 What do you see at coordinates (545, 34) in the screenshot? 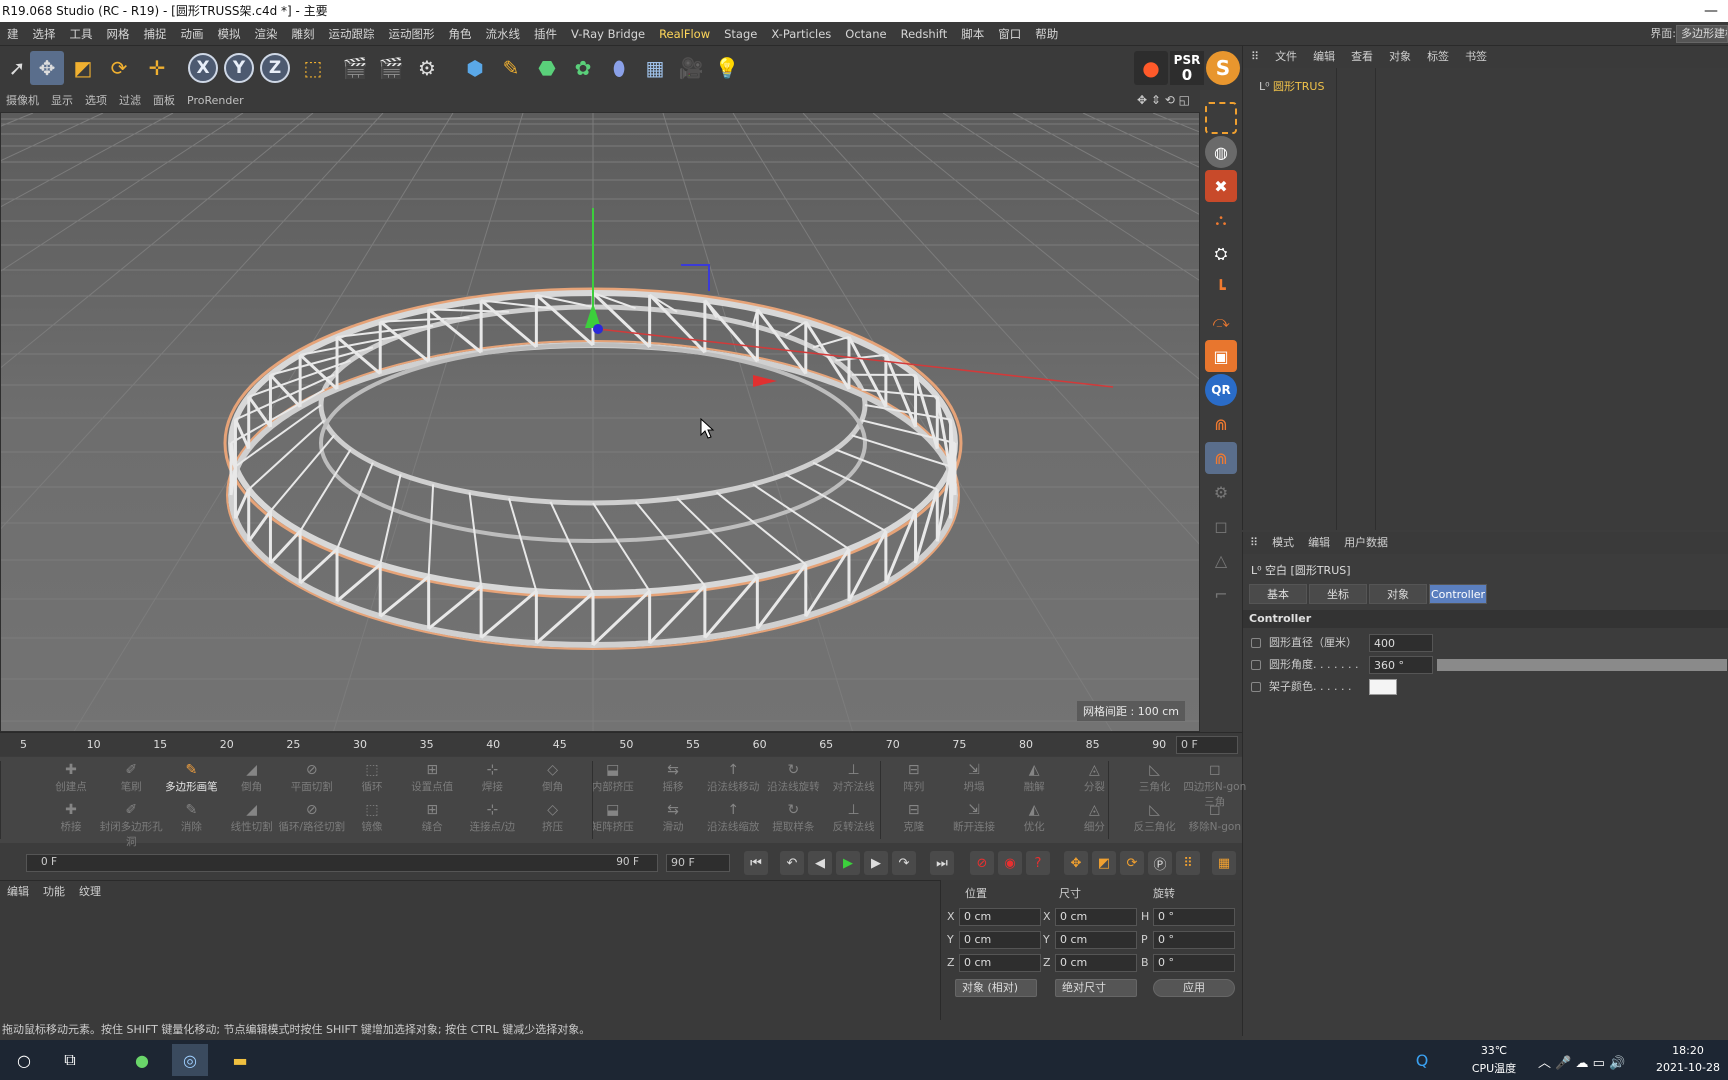
I see `menu-item: 插件` at bounding box center [545, 34].